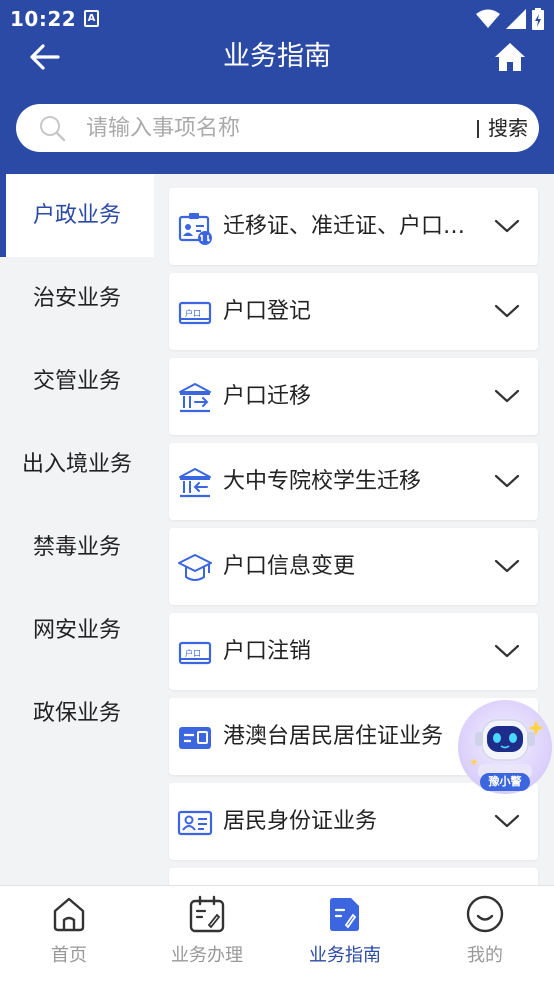 This screenshot has height=984, width=554. I want to click on status-time: 10:22, so click(43, 19).